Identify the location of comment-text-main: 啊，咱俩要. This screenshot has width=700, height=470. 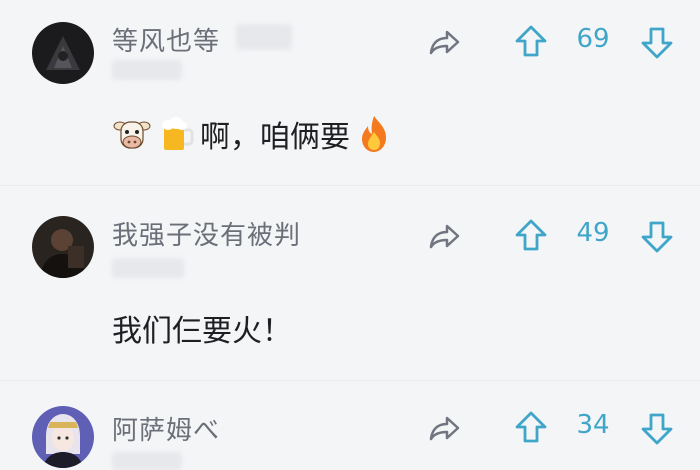
(275, 137).